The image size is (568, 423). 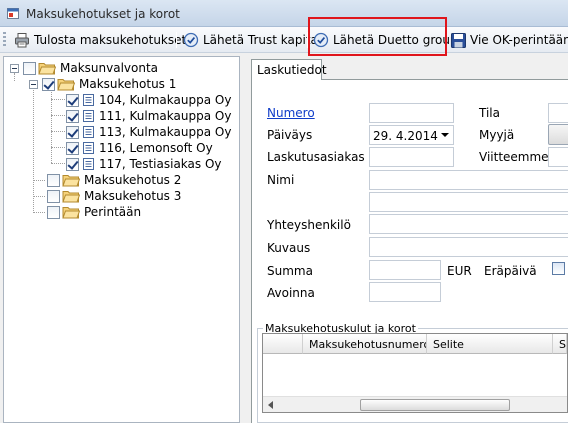 I want to click on tree-node-collection: Perintään, so click(x=94, y=212).